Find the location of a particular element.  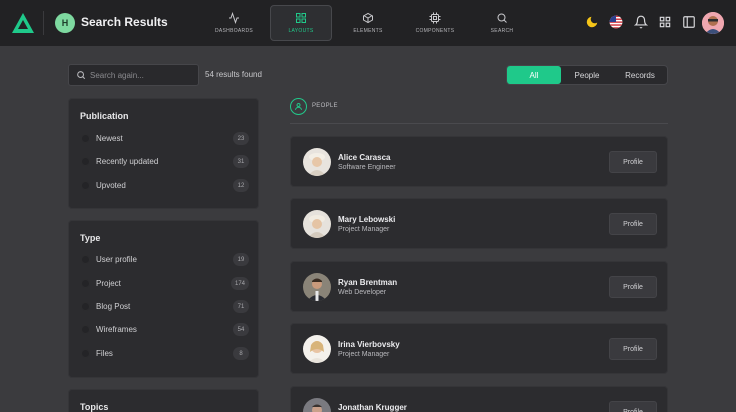

filter-item-project: Project 174 is located at coordinates (165, 284).